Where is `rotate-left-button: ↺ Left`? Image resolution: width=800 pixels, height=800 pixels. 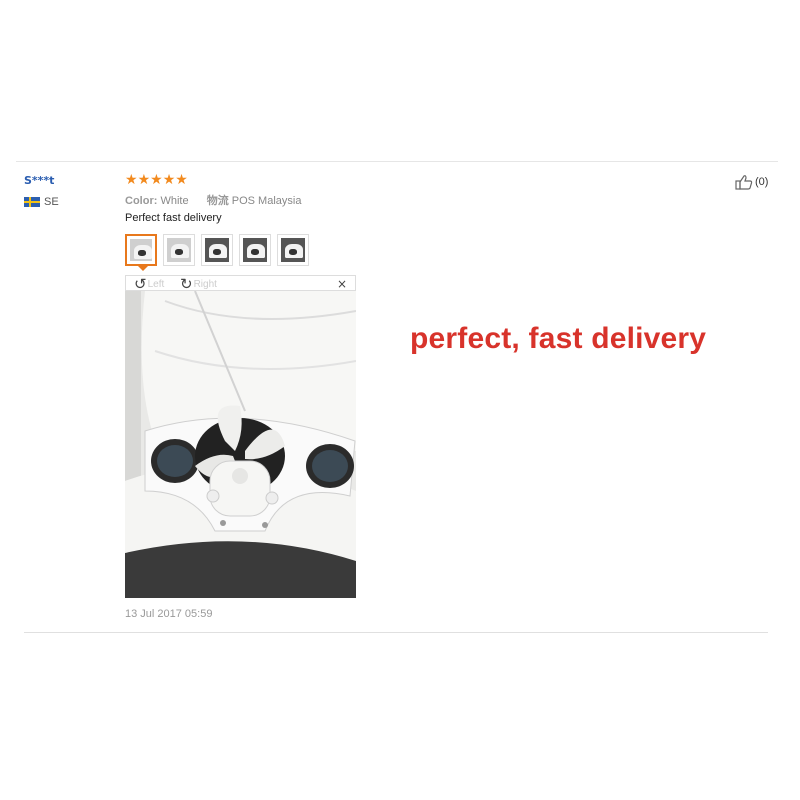 rotate-left-button: ↺ Left is located at coordinates (149, 284).